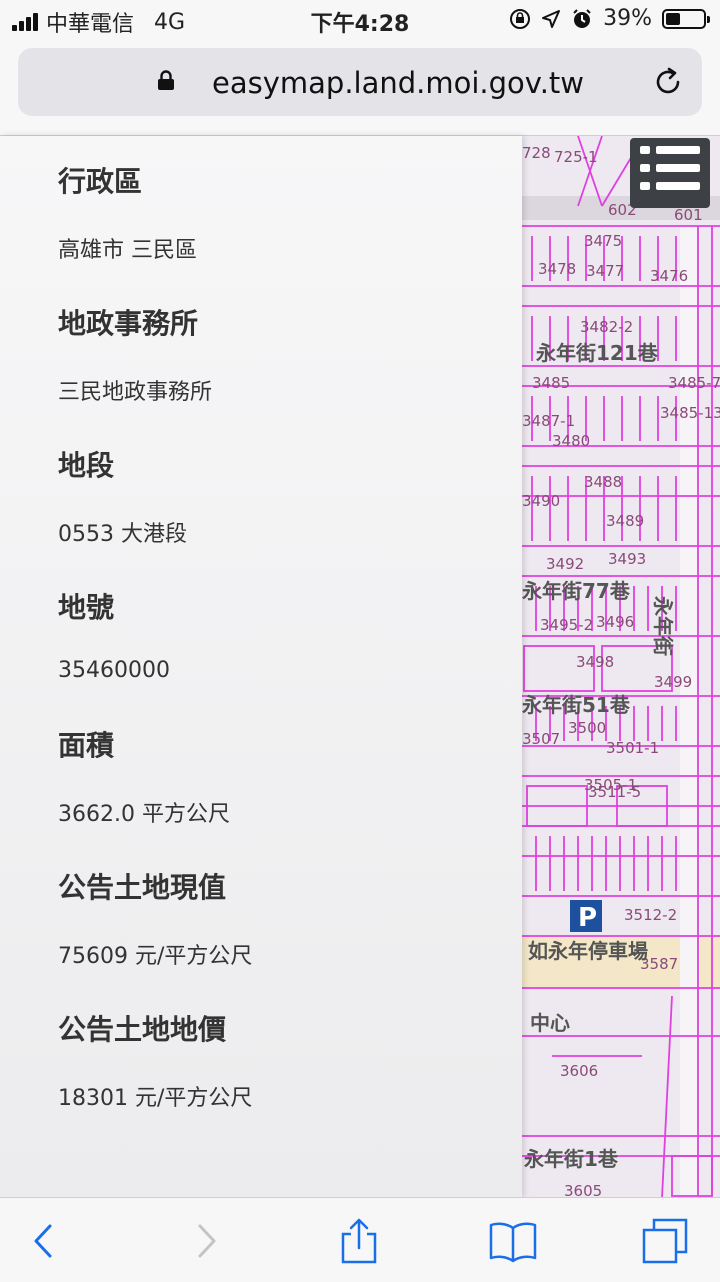  I want to click on location-icon, so click(551, 18).